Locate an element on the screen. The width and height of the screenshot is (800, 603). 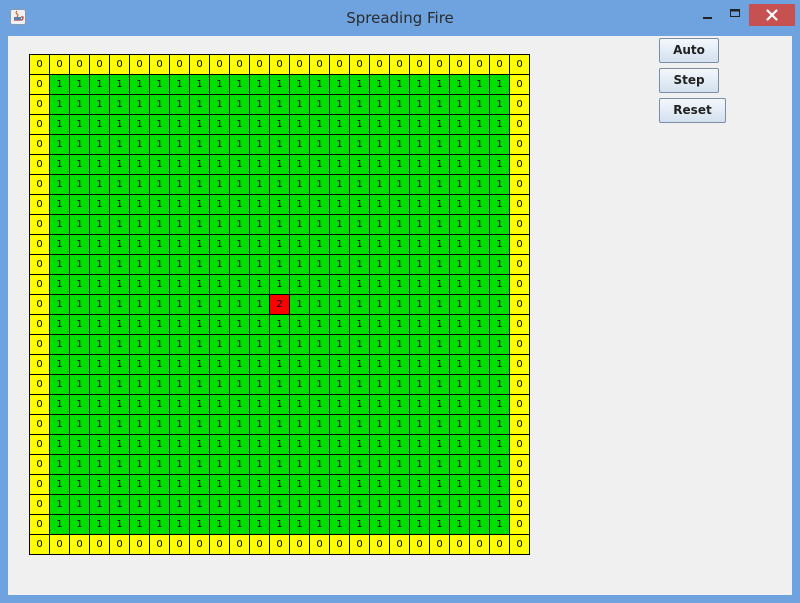
reset-button: Reset is located at coordinates (692, 110).